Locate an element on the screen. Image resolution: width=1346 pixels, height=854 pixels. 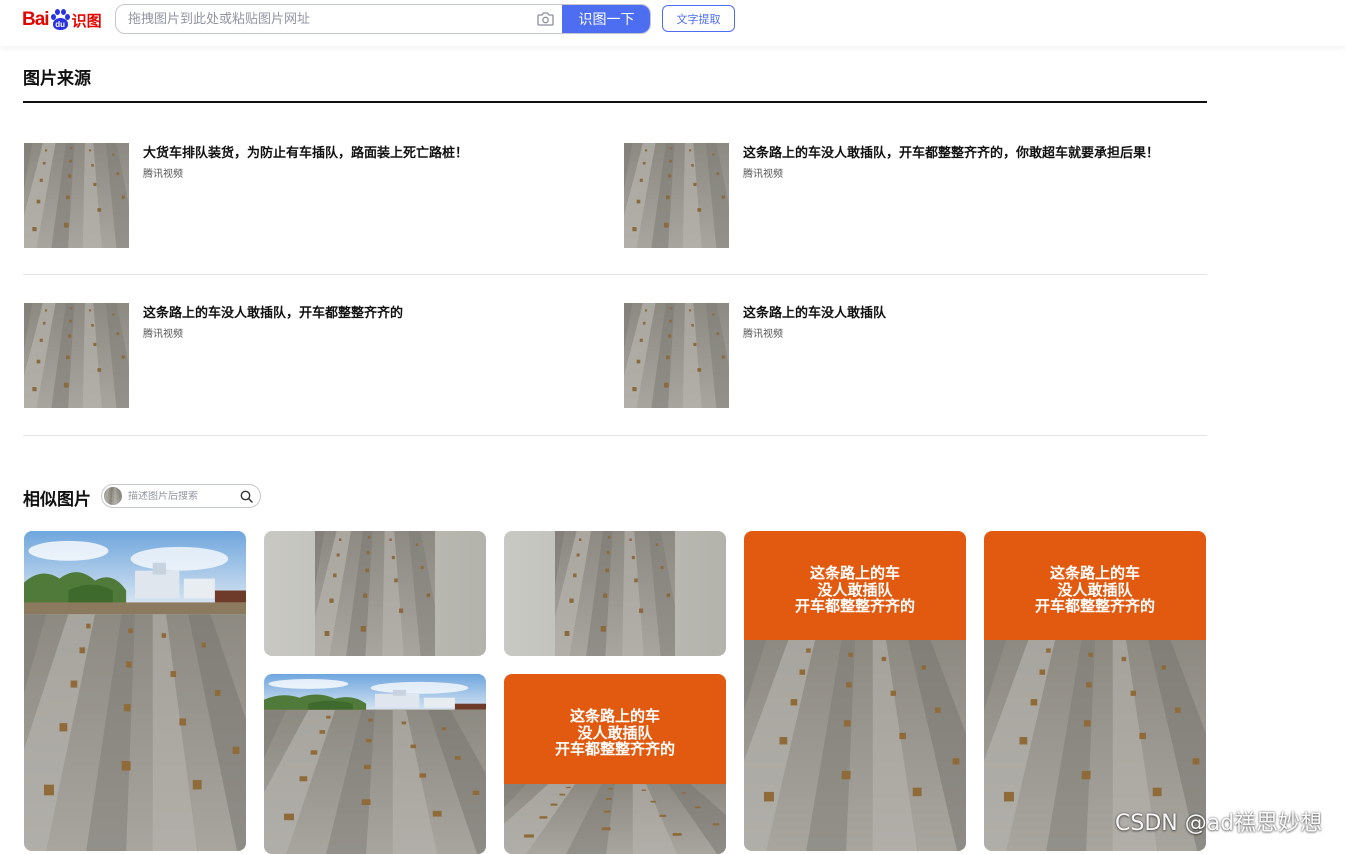
source-title: 这条路上的车没人敢插队，开车都整整齐齐的，你敢超车就要承担后果！ is located at coordinates (951, 151).